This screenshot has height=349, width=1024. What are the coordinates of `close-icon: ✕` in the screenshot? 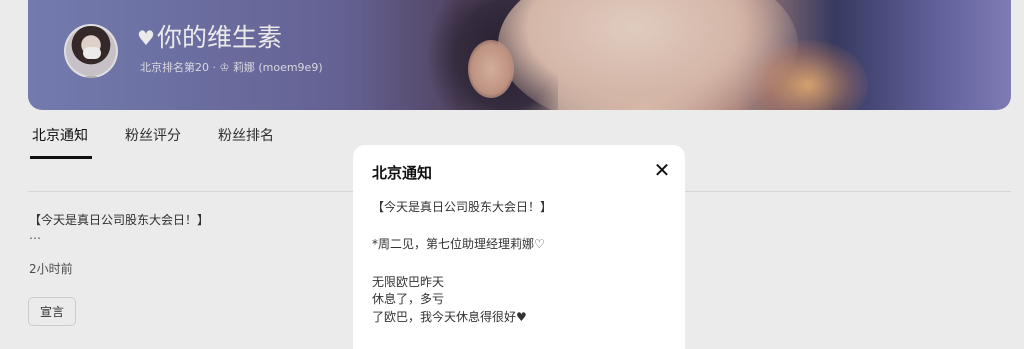 It's located at (662, 170).